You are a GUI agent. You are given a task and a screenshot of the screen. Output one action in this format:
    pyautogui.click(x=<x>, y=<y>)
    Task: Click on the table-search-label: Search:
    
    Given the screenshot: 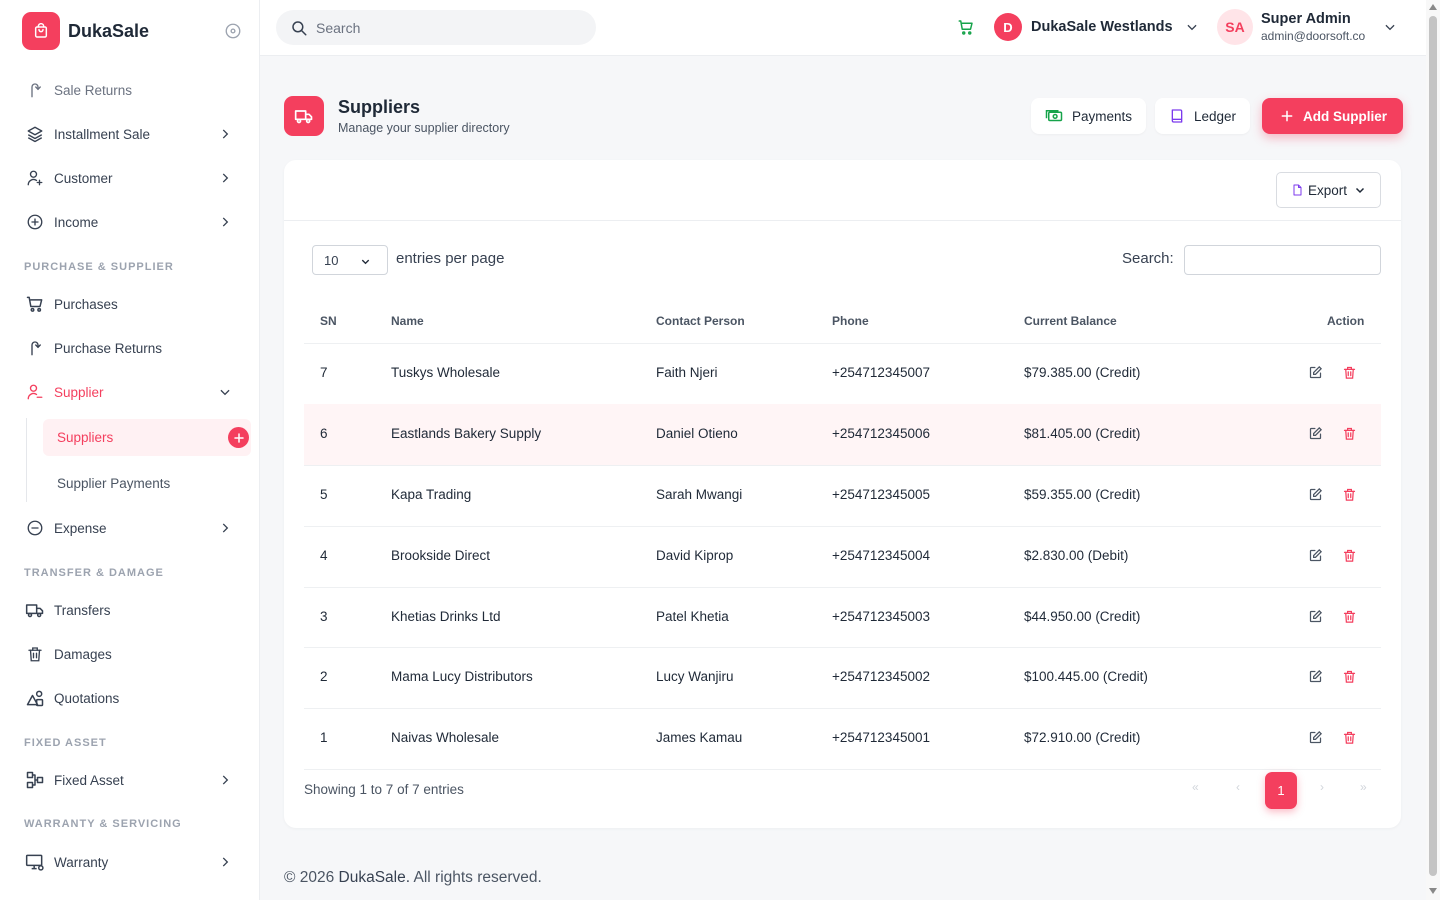 What is the action you would take?
    pyautogui.click(x=1148, y=258)
    